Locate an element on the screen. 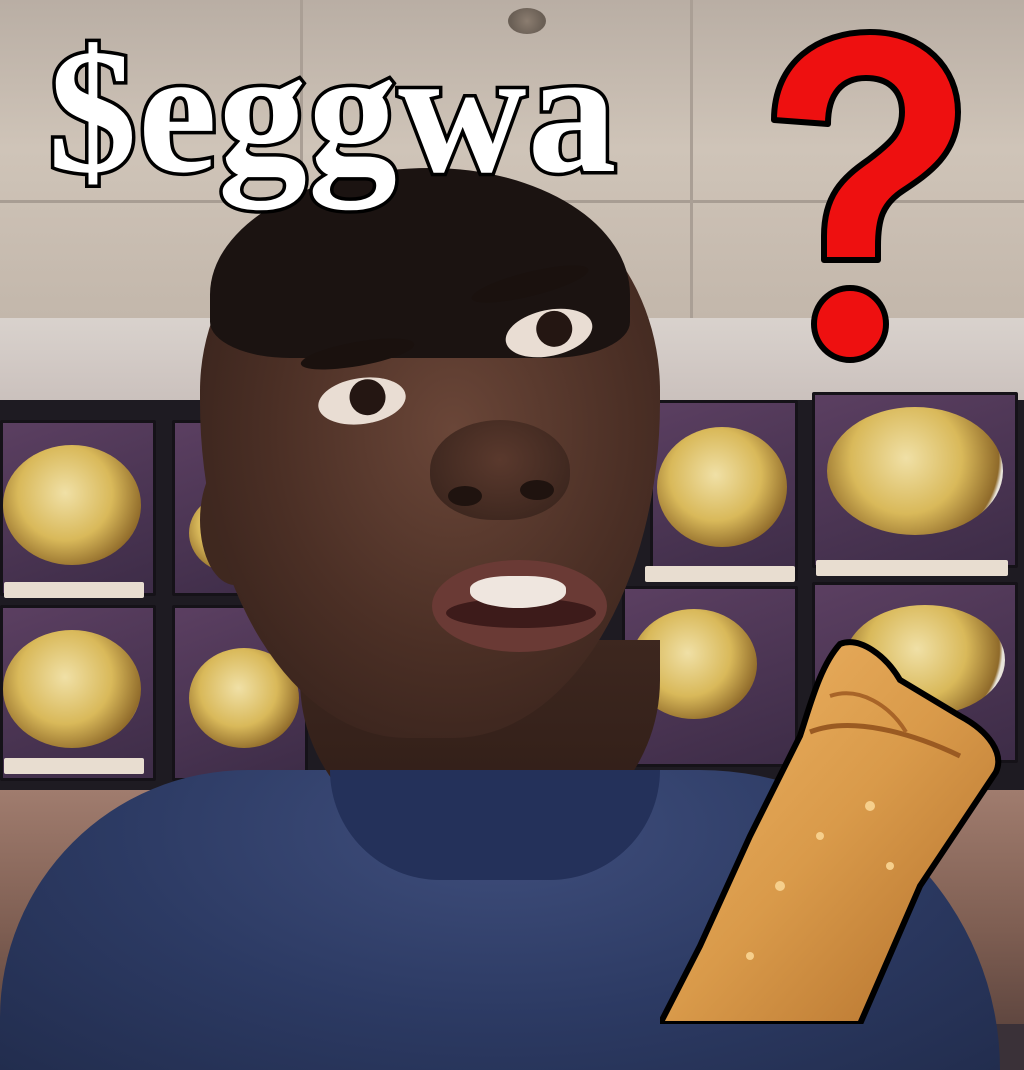 This screenshot has width=1024, height=1070. question-mark-icon is located at coordinates (866, 196).